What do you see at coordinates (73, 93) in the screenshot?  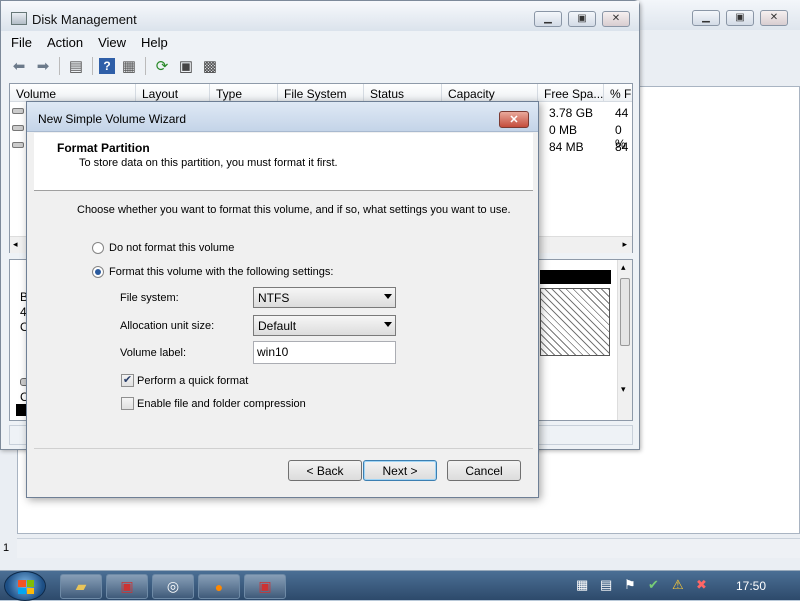 I see `column-volume: Volume` at bounding box center [73, 93].